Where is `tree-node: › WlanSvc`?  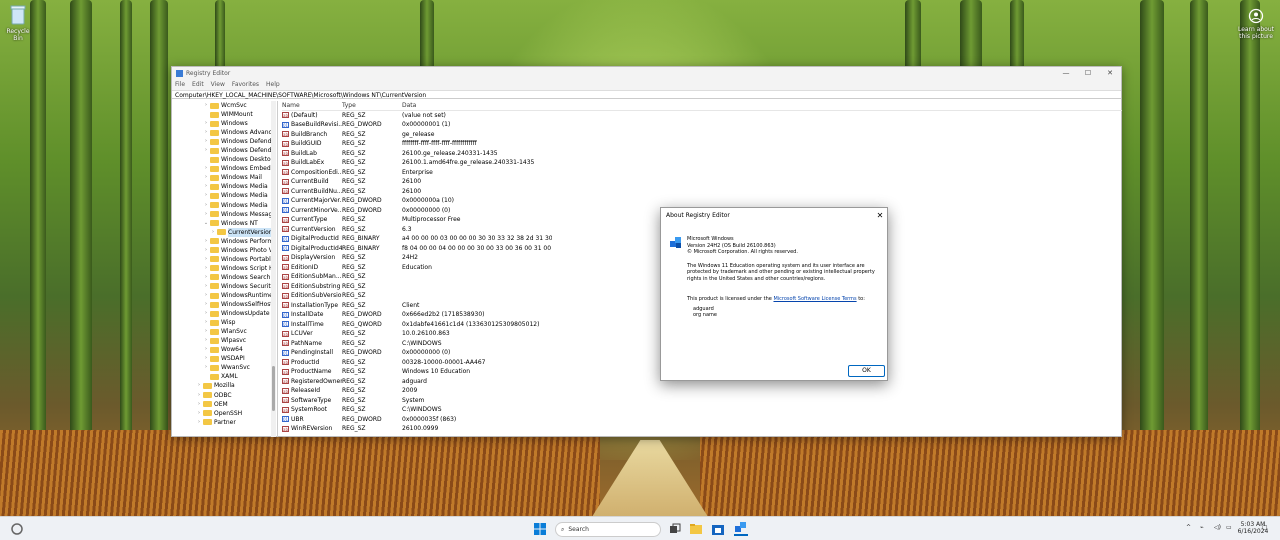 tree-node: › WlanSvc is located at coordinates (224, 331).